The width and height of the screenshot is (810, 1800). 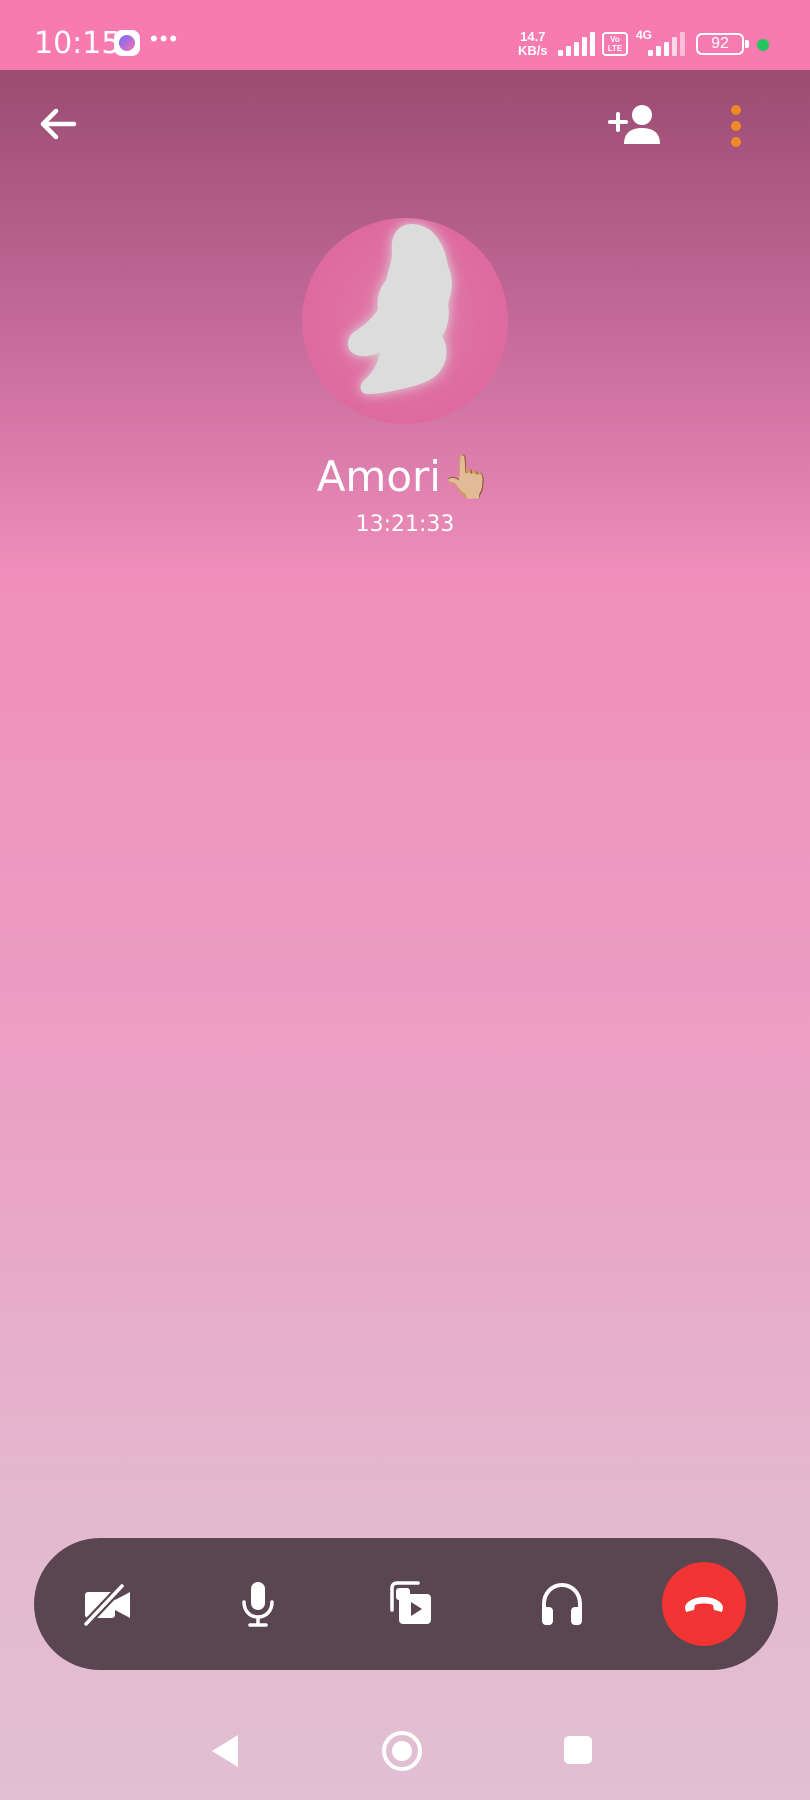 I want to click on audio-output-button, so click(x=562, y=1604).